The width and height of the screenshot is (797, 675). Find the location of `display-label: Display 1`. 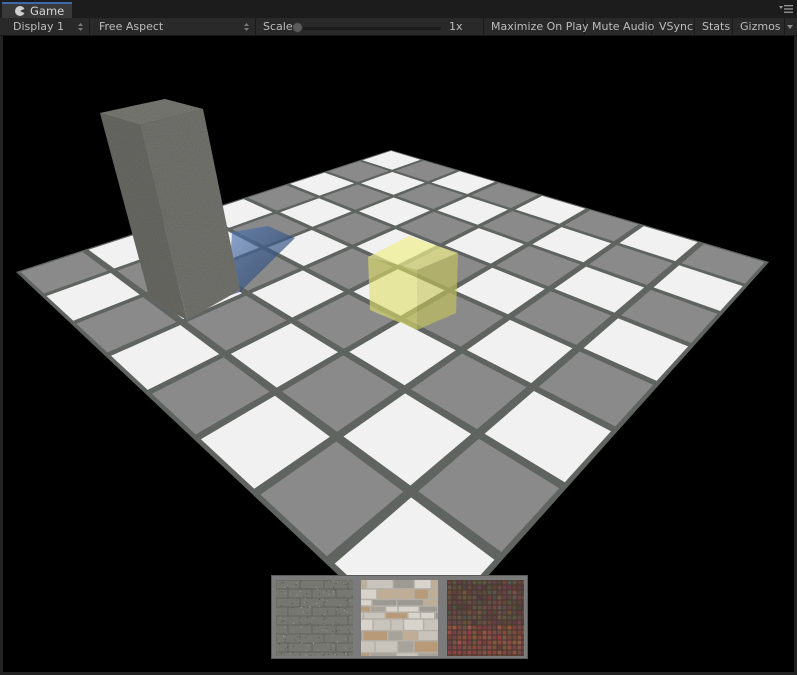

display-label: Display 1 is located at coordinates (39, 26).